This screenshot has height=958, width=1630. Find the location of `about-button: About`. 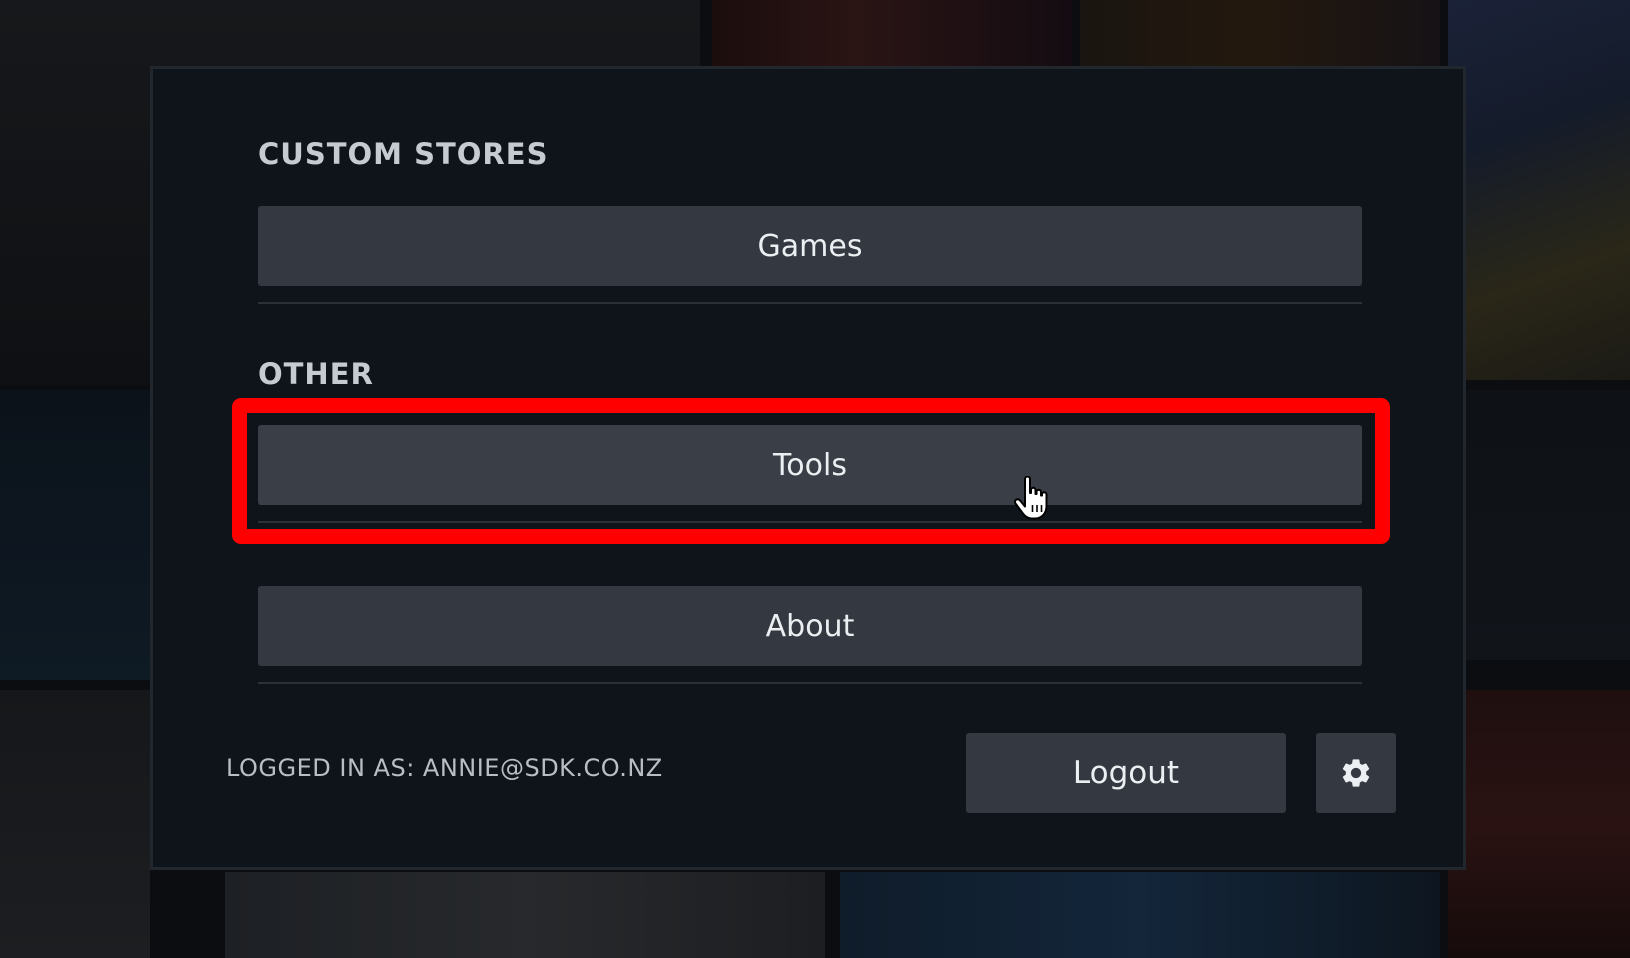

about-button: About is located at coordinates (810, 626).